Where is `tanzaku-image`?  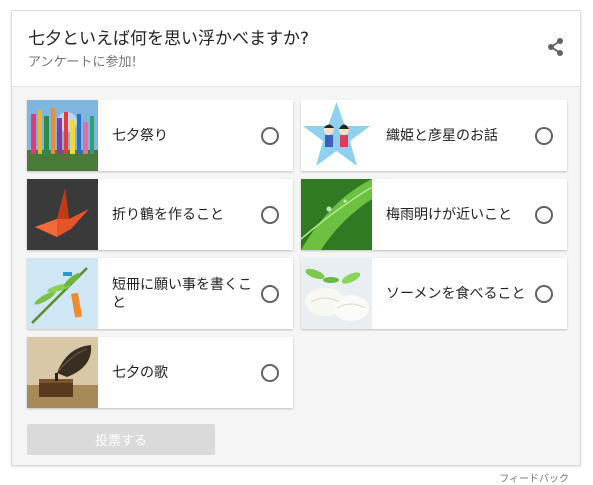
tanzaku-image is located at coordinates (62, 293).